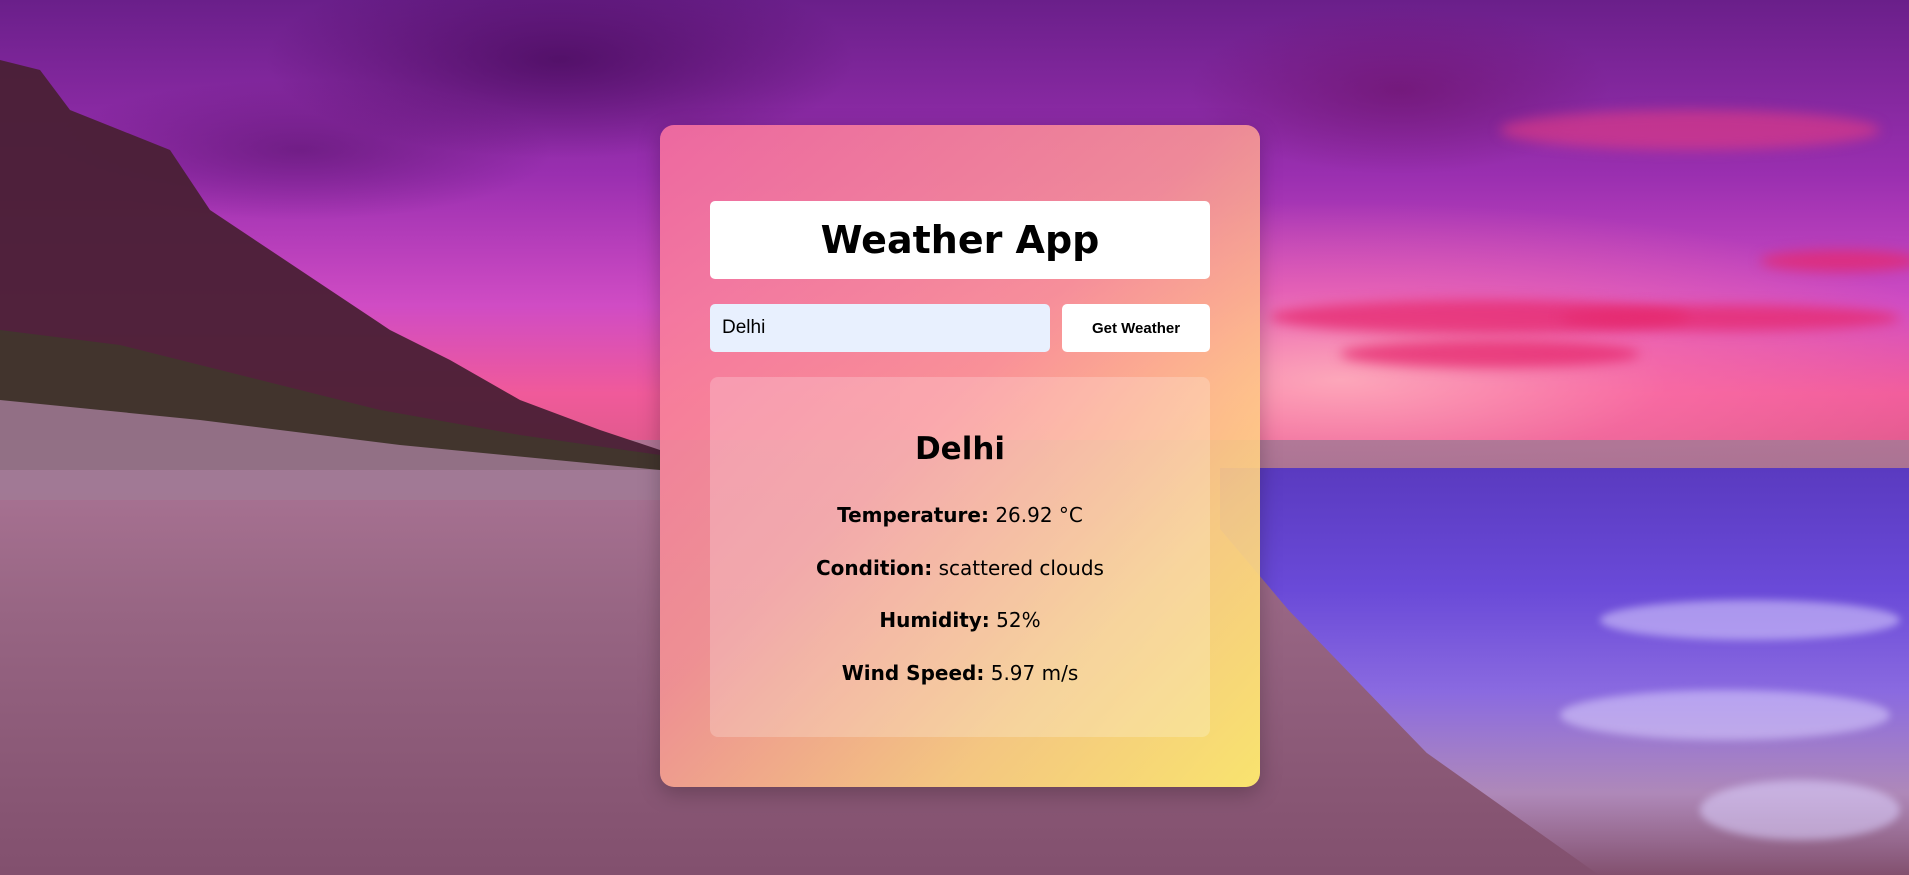  I want to click on get-weather-button: Get Weather, so click(1136, 328).